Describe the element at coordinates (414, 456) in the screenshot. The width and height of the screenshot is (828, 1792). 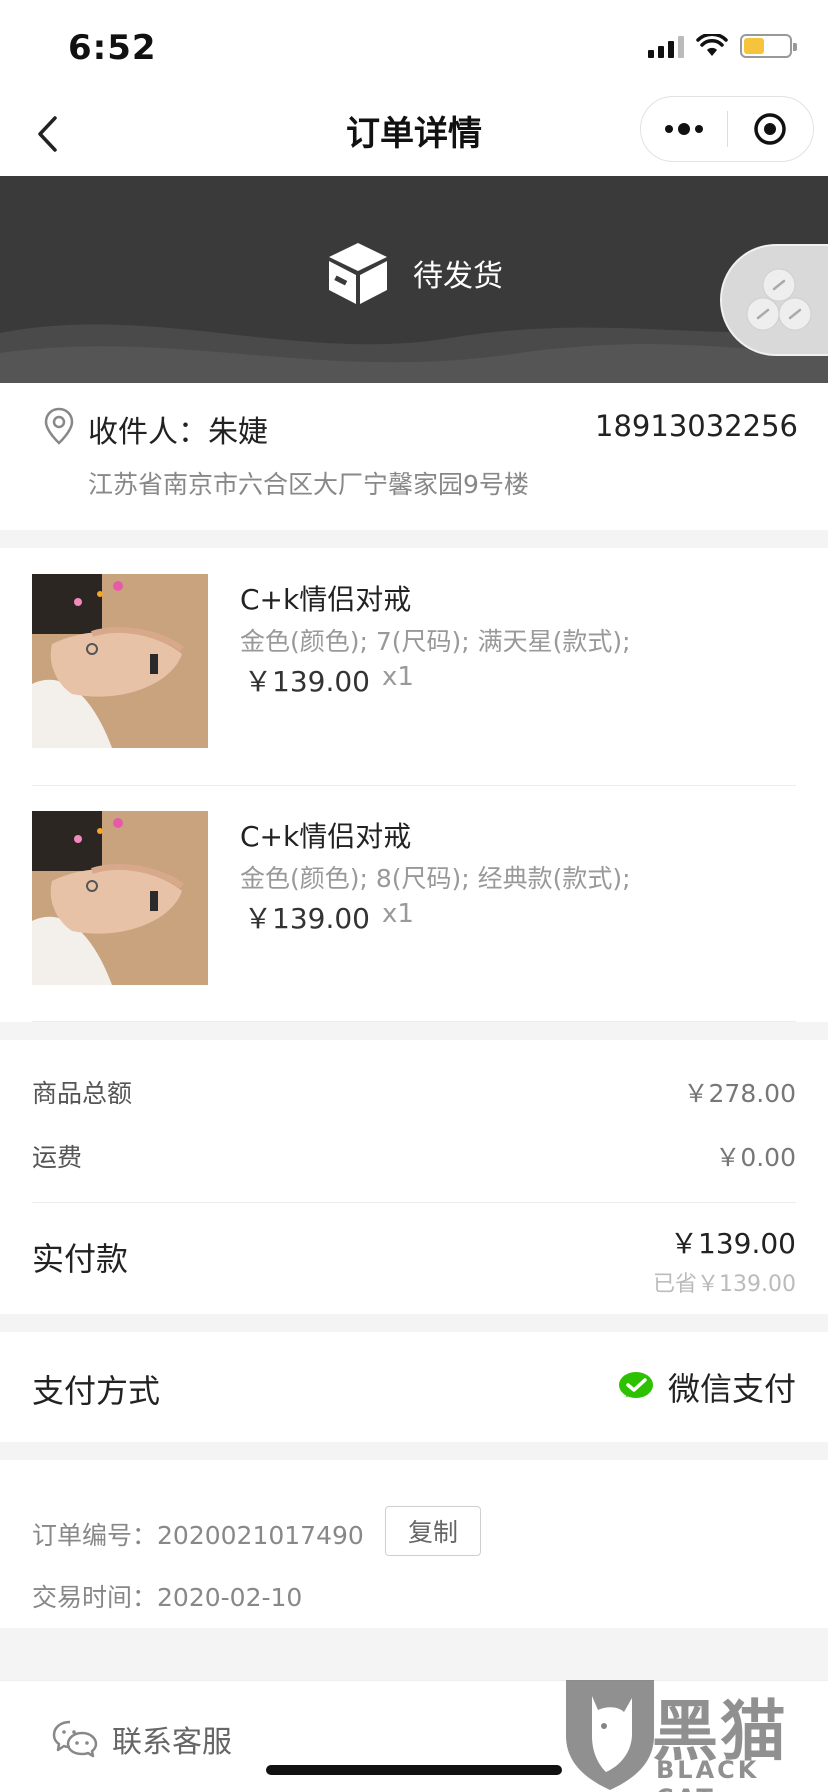
I see `shipping-address-card: 收件人：朱婕 18913032256 江苏省南京市六合区大厂宁馨家园9号楼` at that location.